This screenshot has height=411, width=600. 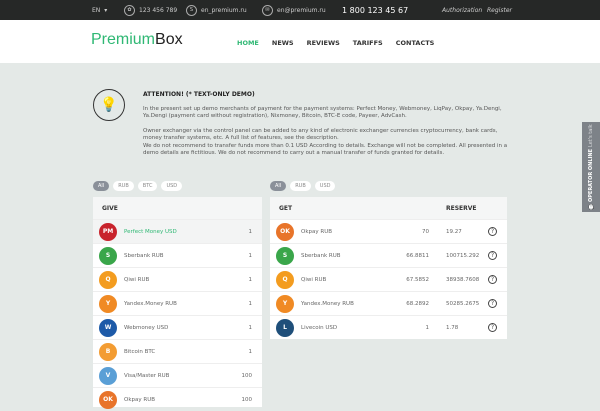 I want to click on nav-reviews: REVIEWS, so click(x=323, y=43).